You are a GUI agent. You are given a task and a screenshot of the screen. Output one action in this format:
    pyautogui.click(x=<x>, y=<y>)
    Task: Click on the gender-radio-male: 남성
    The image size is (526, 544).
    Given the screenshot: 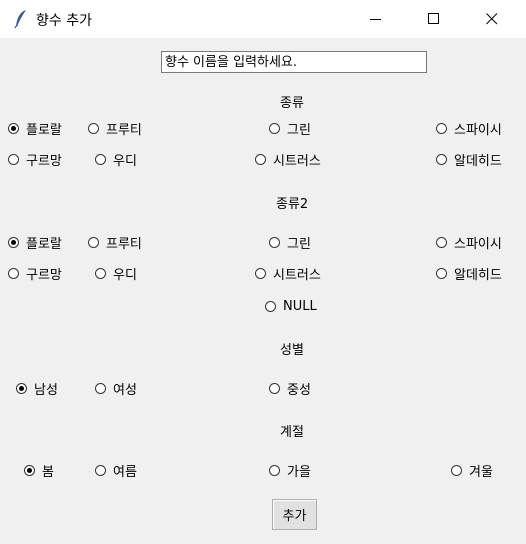 What is the action you would take?
    pyautogui.click(x=37, y=388)
    